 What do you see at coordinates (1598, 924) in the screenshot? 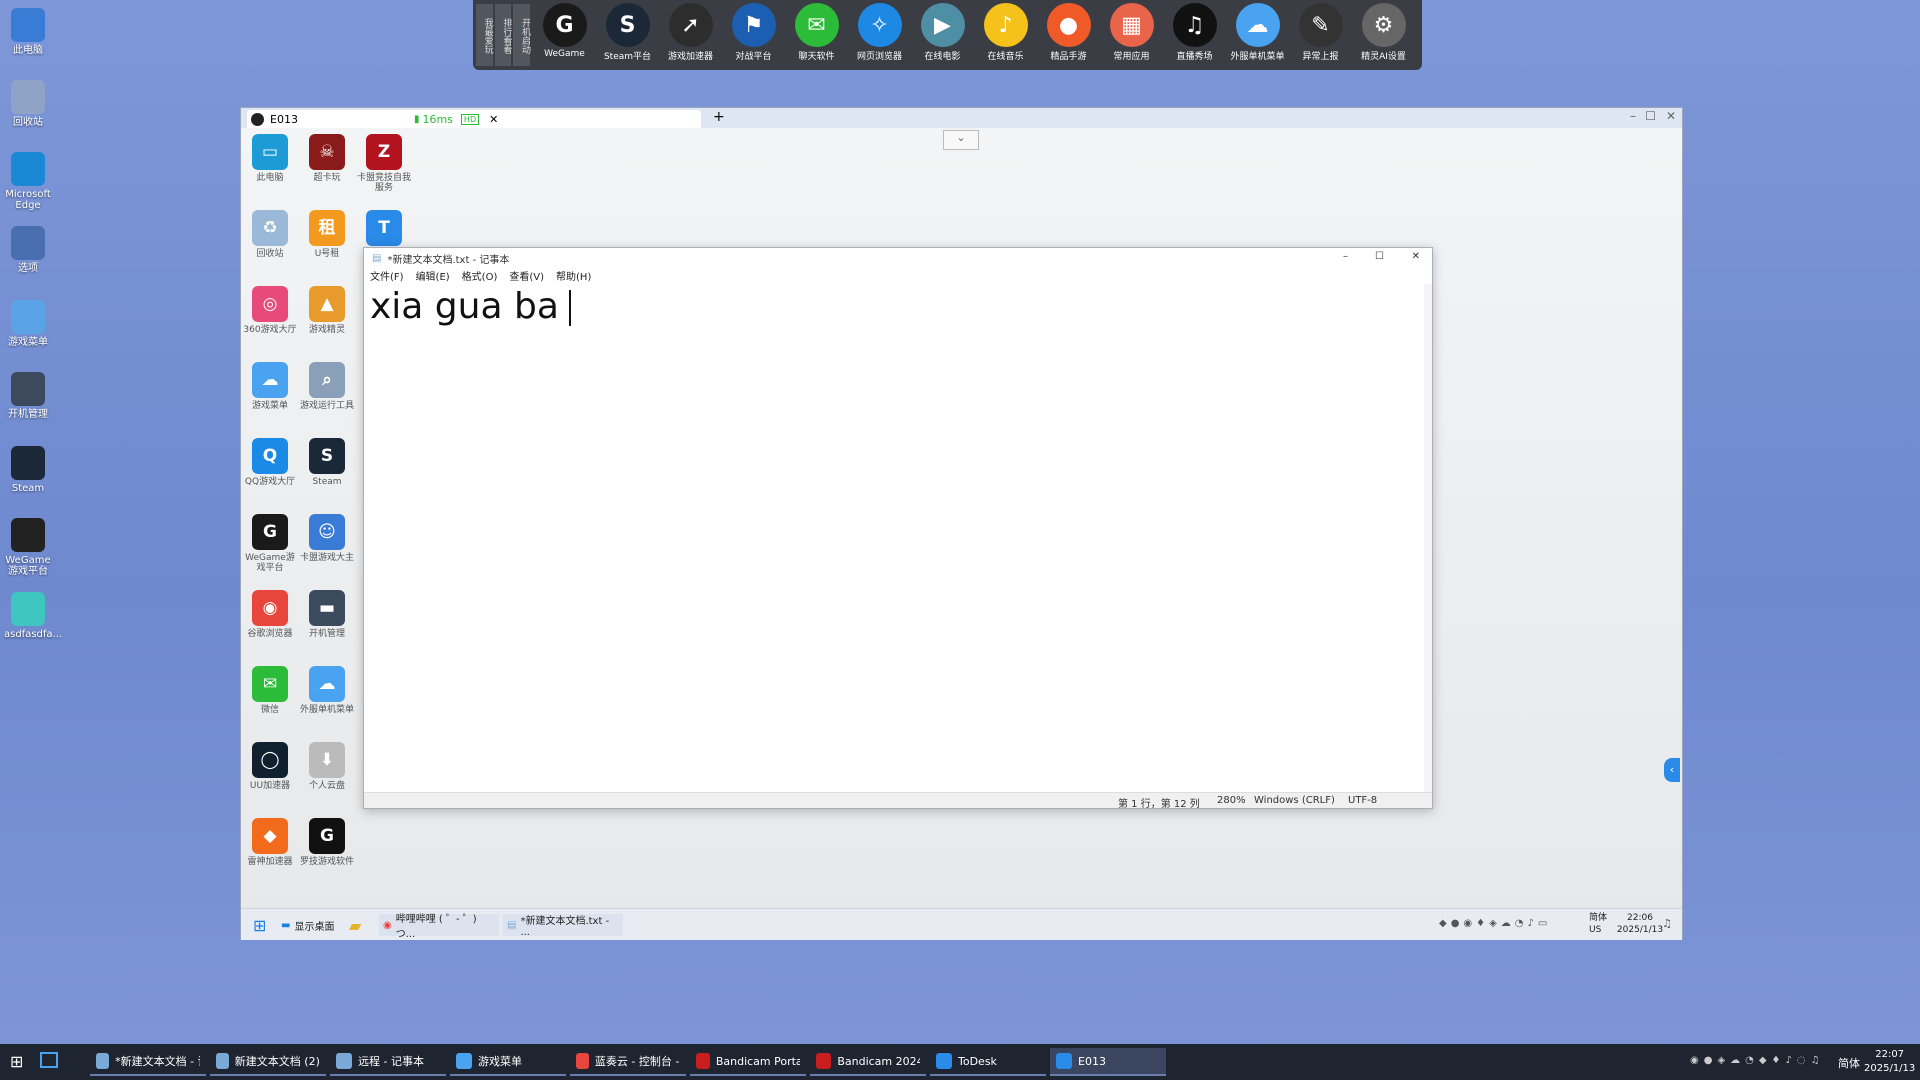
I see `tray-lang: 简体 US` at bounding box center [1598, 924].